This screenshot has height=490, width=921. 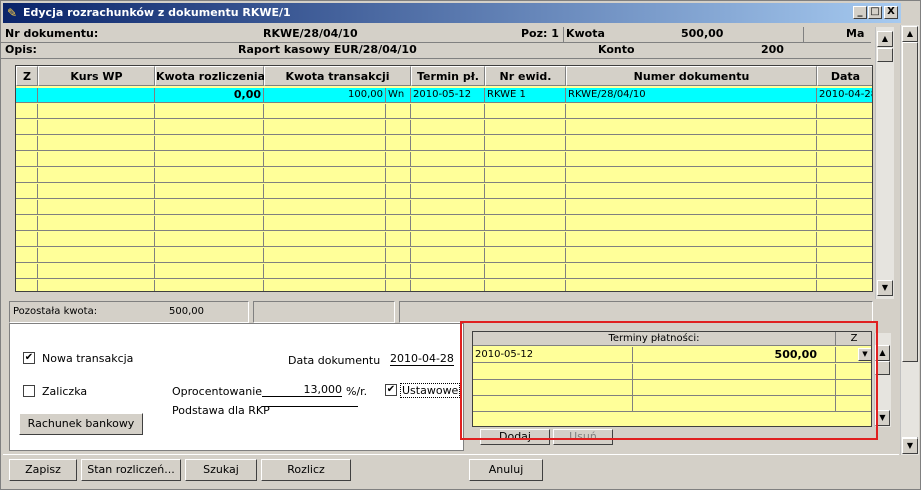 I want to click on grid-scrollbar: ▲ ▼, so click(x=884, y=163).